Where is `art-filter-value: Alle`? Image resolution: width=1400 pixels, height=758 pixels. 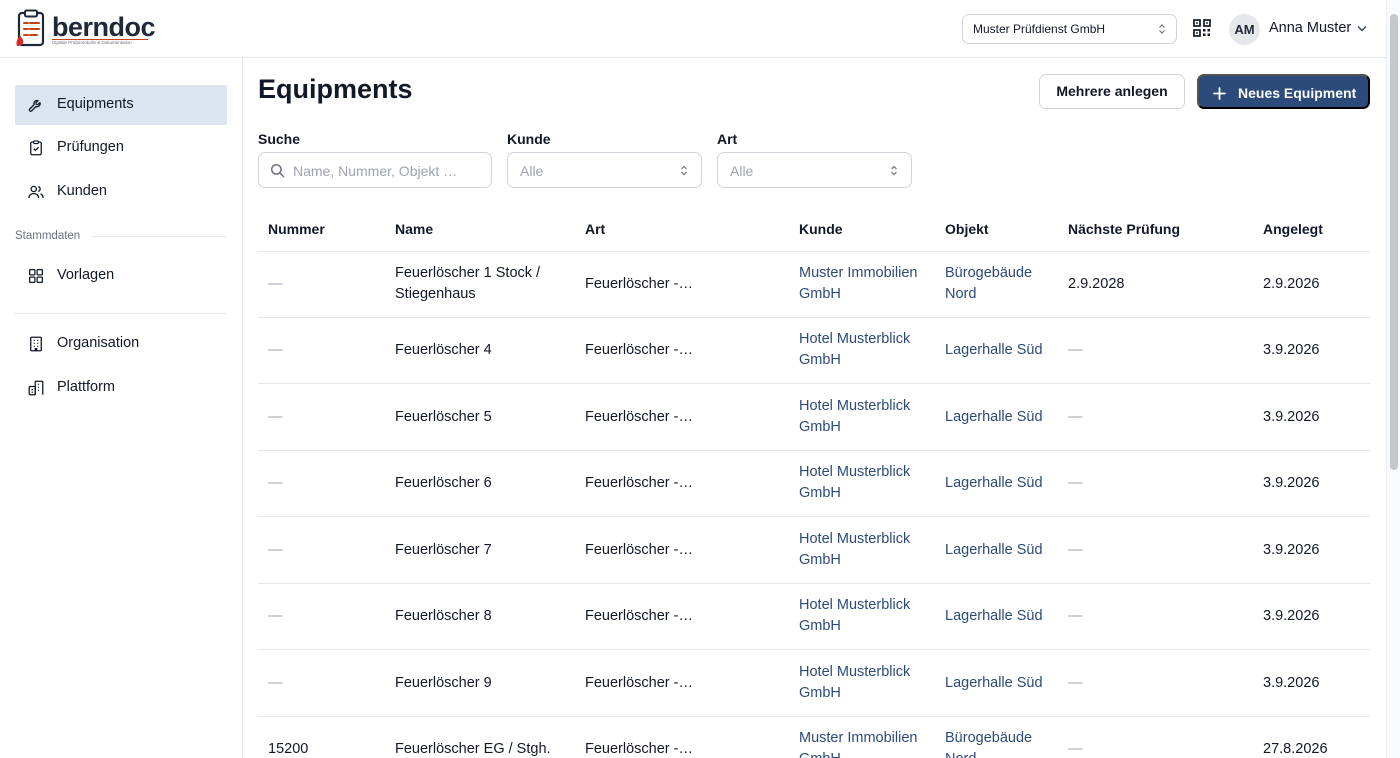 art-filter-value: Alle is located at coordinates (742, 171).